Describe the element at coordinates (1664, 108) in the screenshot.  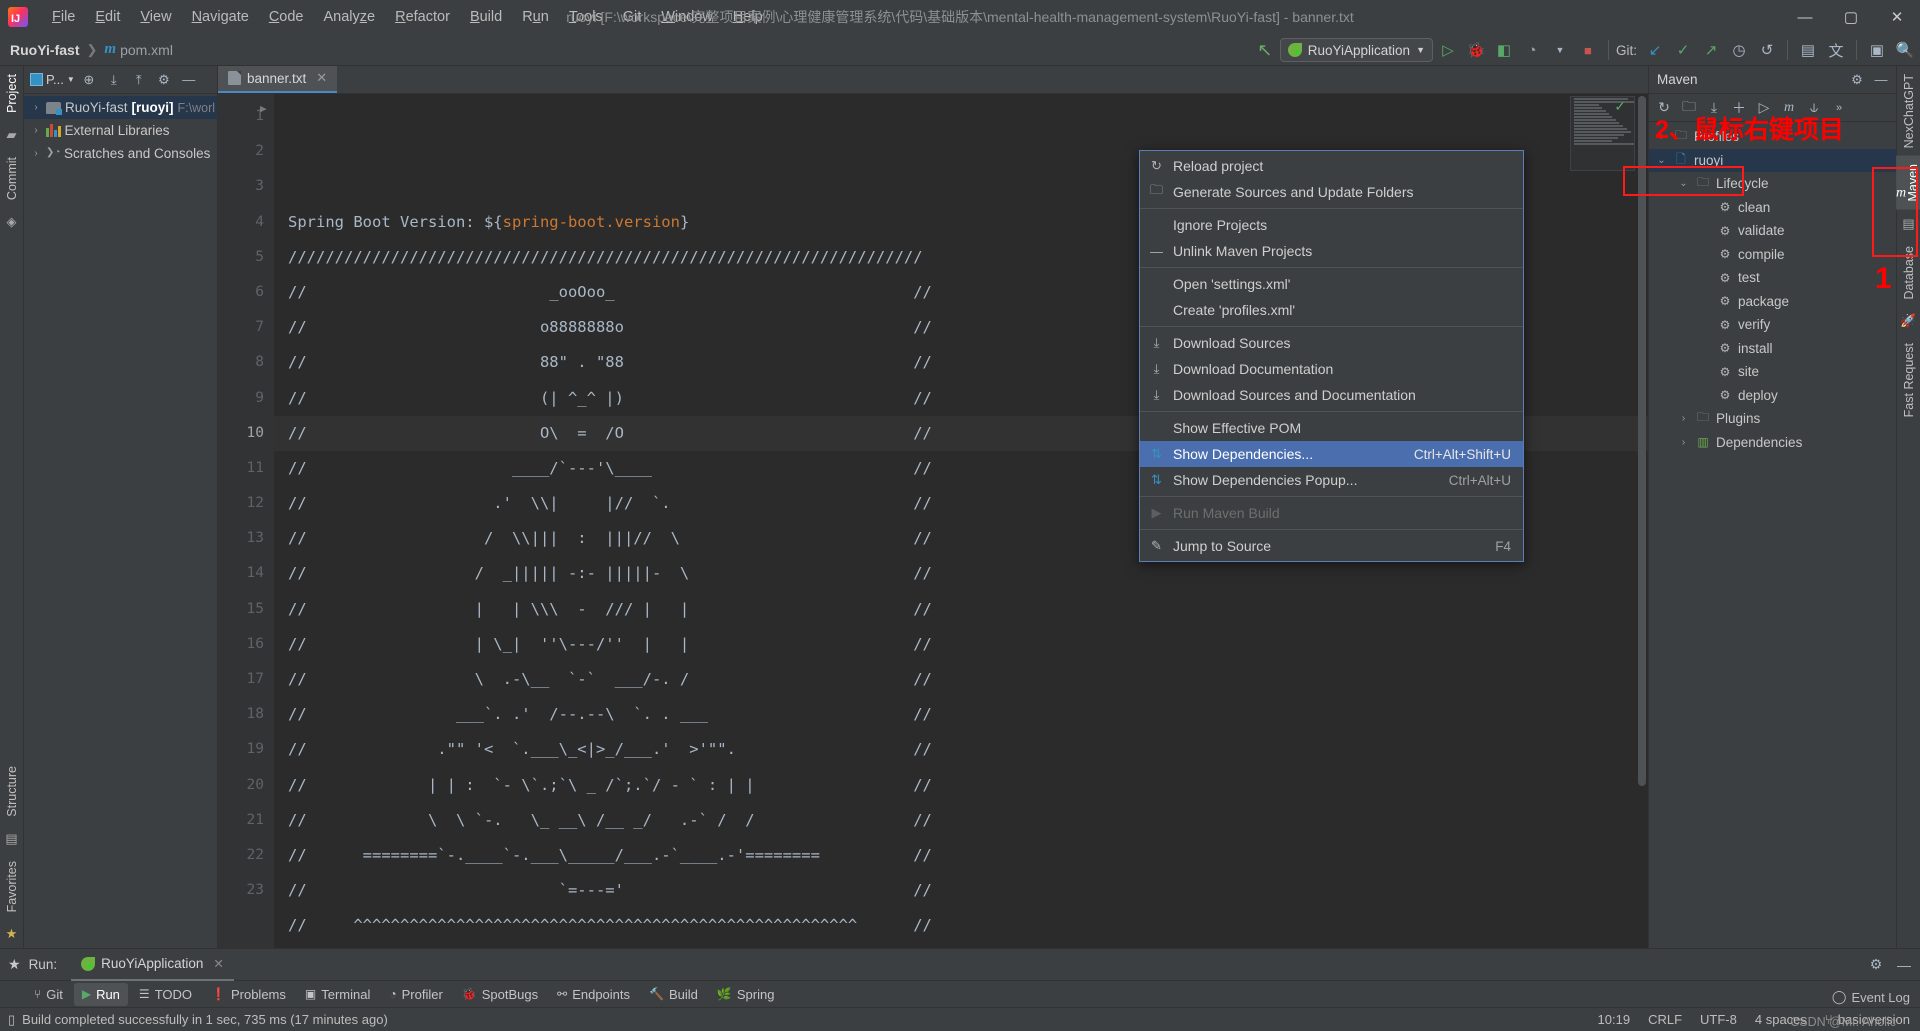
I see `reload-icon: ↻` at that location.